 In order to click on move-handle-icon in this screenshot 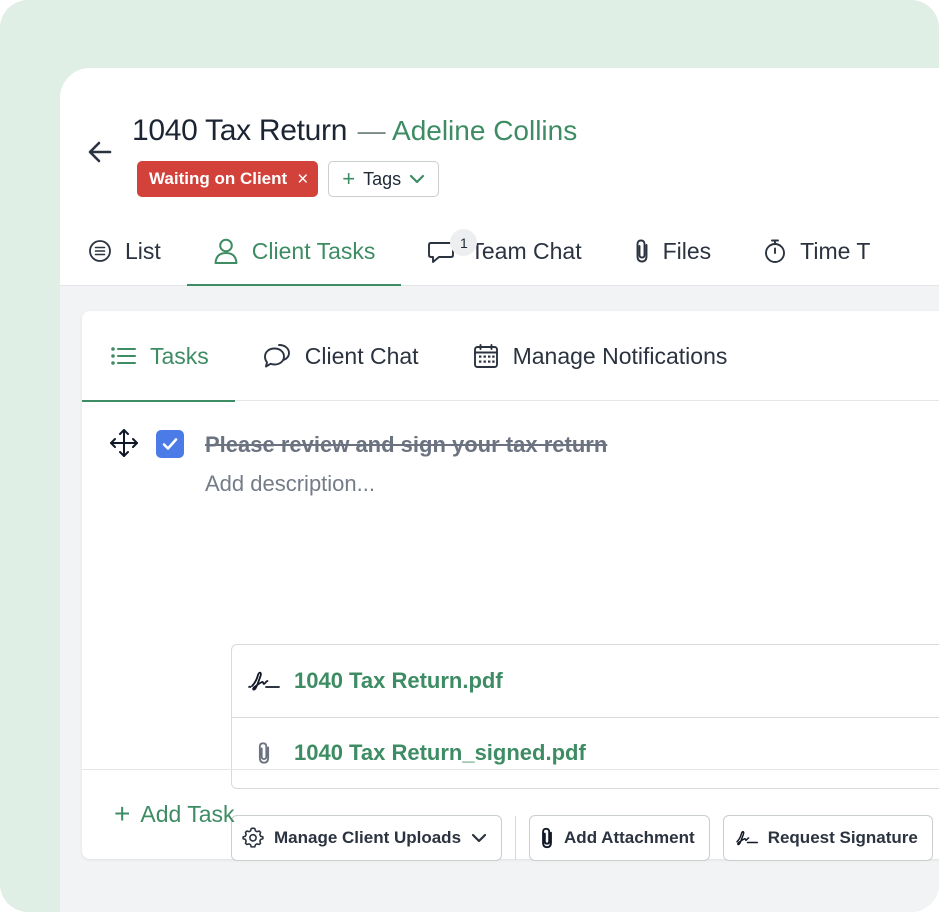, I will do `click(124, 443)`.